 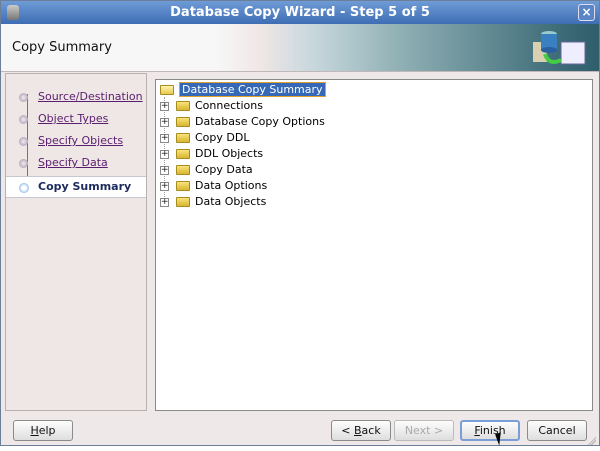 What do you see at coordinates (62, 47) in the screenshot?
I see `page-title: Copy Summary` at bounding box center [62, 47].